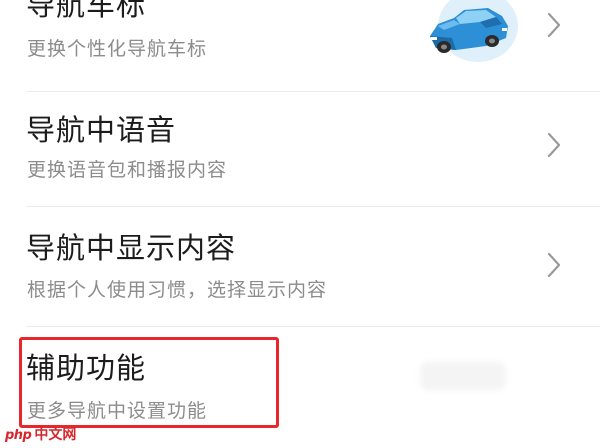 Image resolution: width=600 pixels, height=448 pixels. Describe the element at coordinates (101, 130) in the screenshot. I see `setting-row-title: 导航中语音` at that location.